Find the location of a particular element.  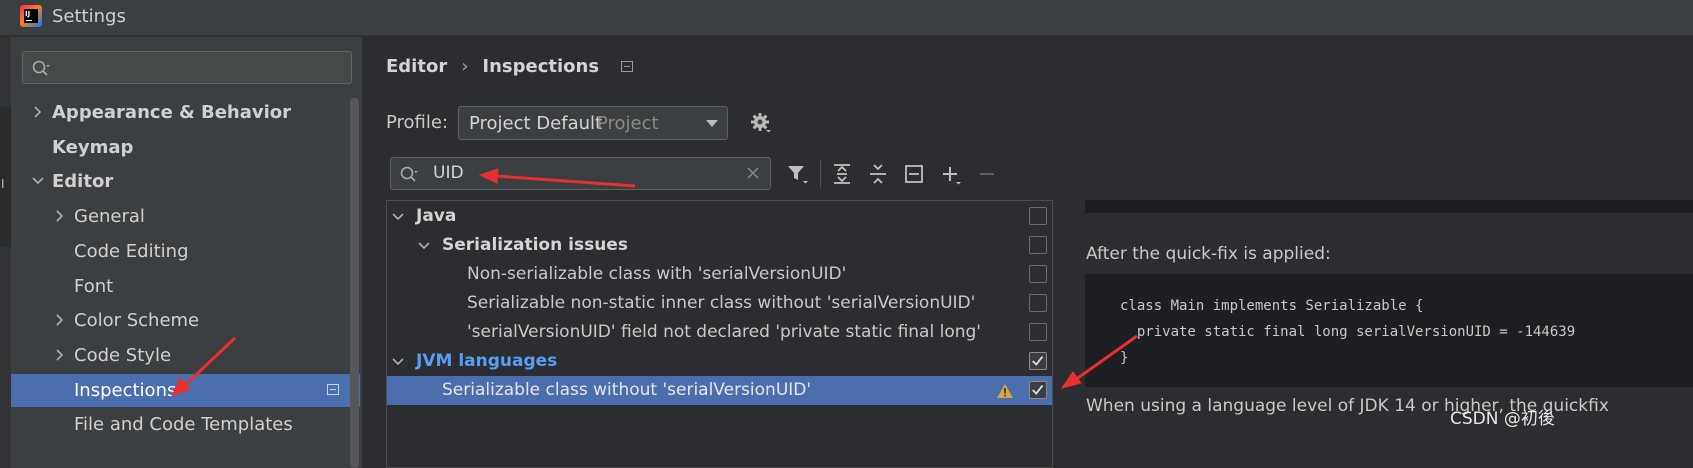

sidebar-item-label: Font is located at coordinates (94, 286).